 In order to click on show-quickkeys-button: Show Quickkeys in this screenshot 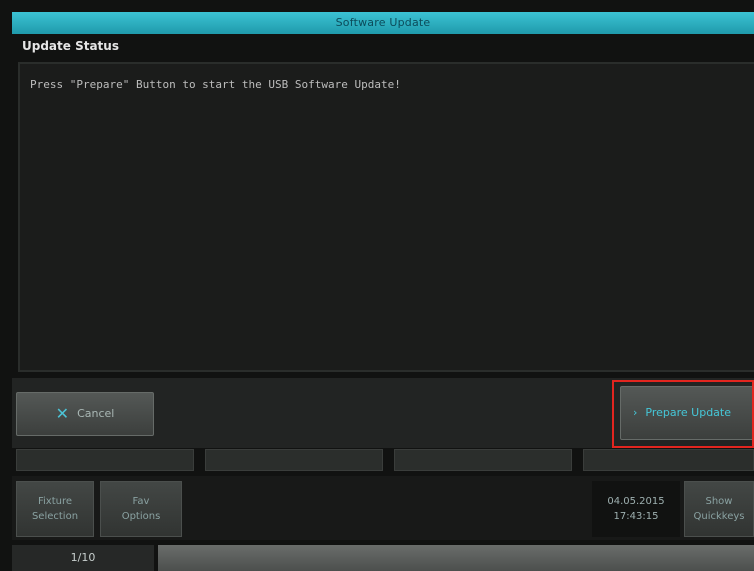, I will do `click(719, 509)`.